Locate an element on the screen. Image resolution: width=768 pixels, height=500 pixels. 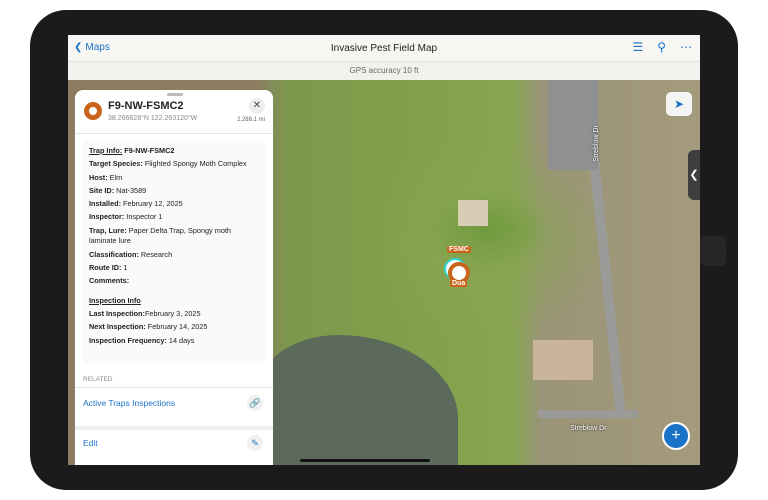
attribute-label: Comments: is located at coordinates (109, 281).